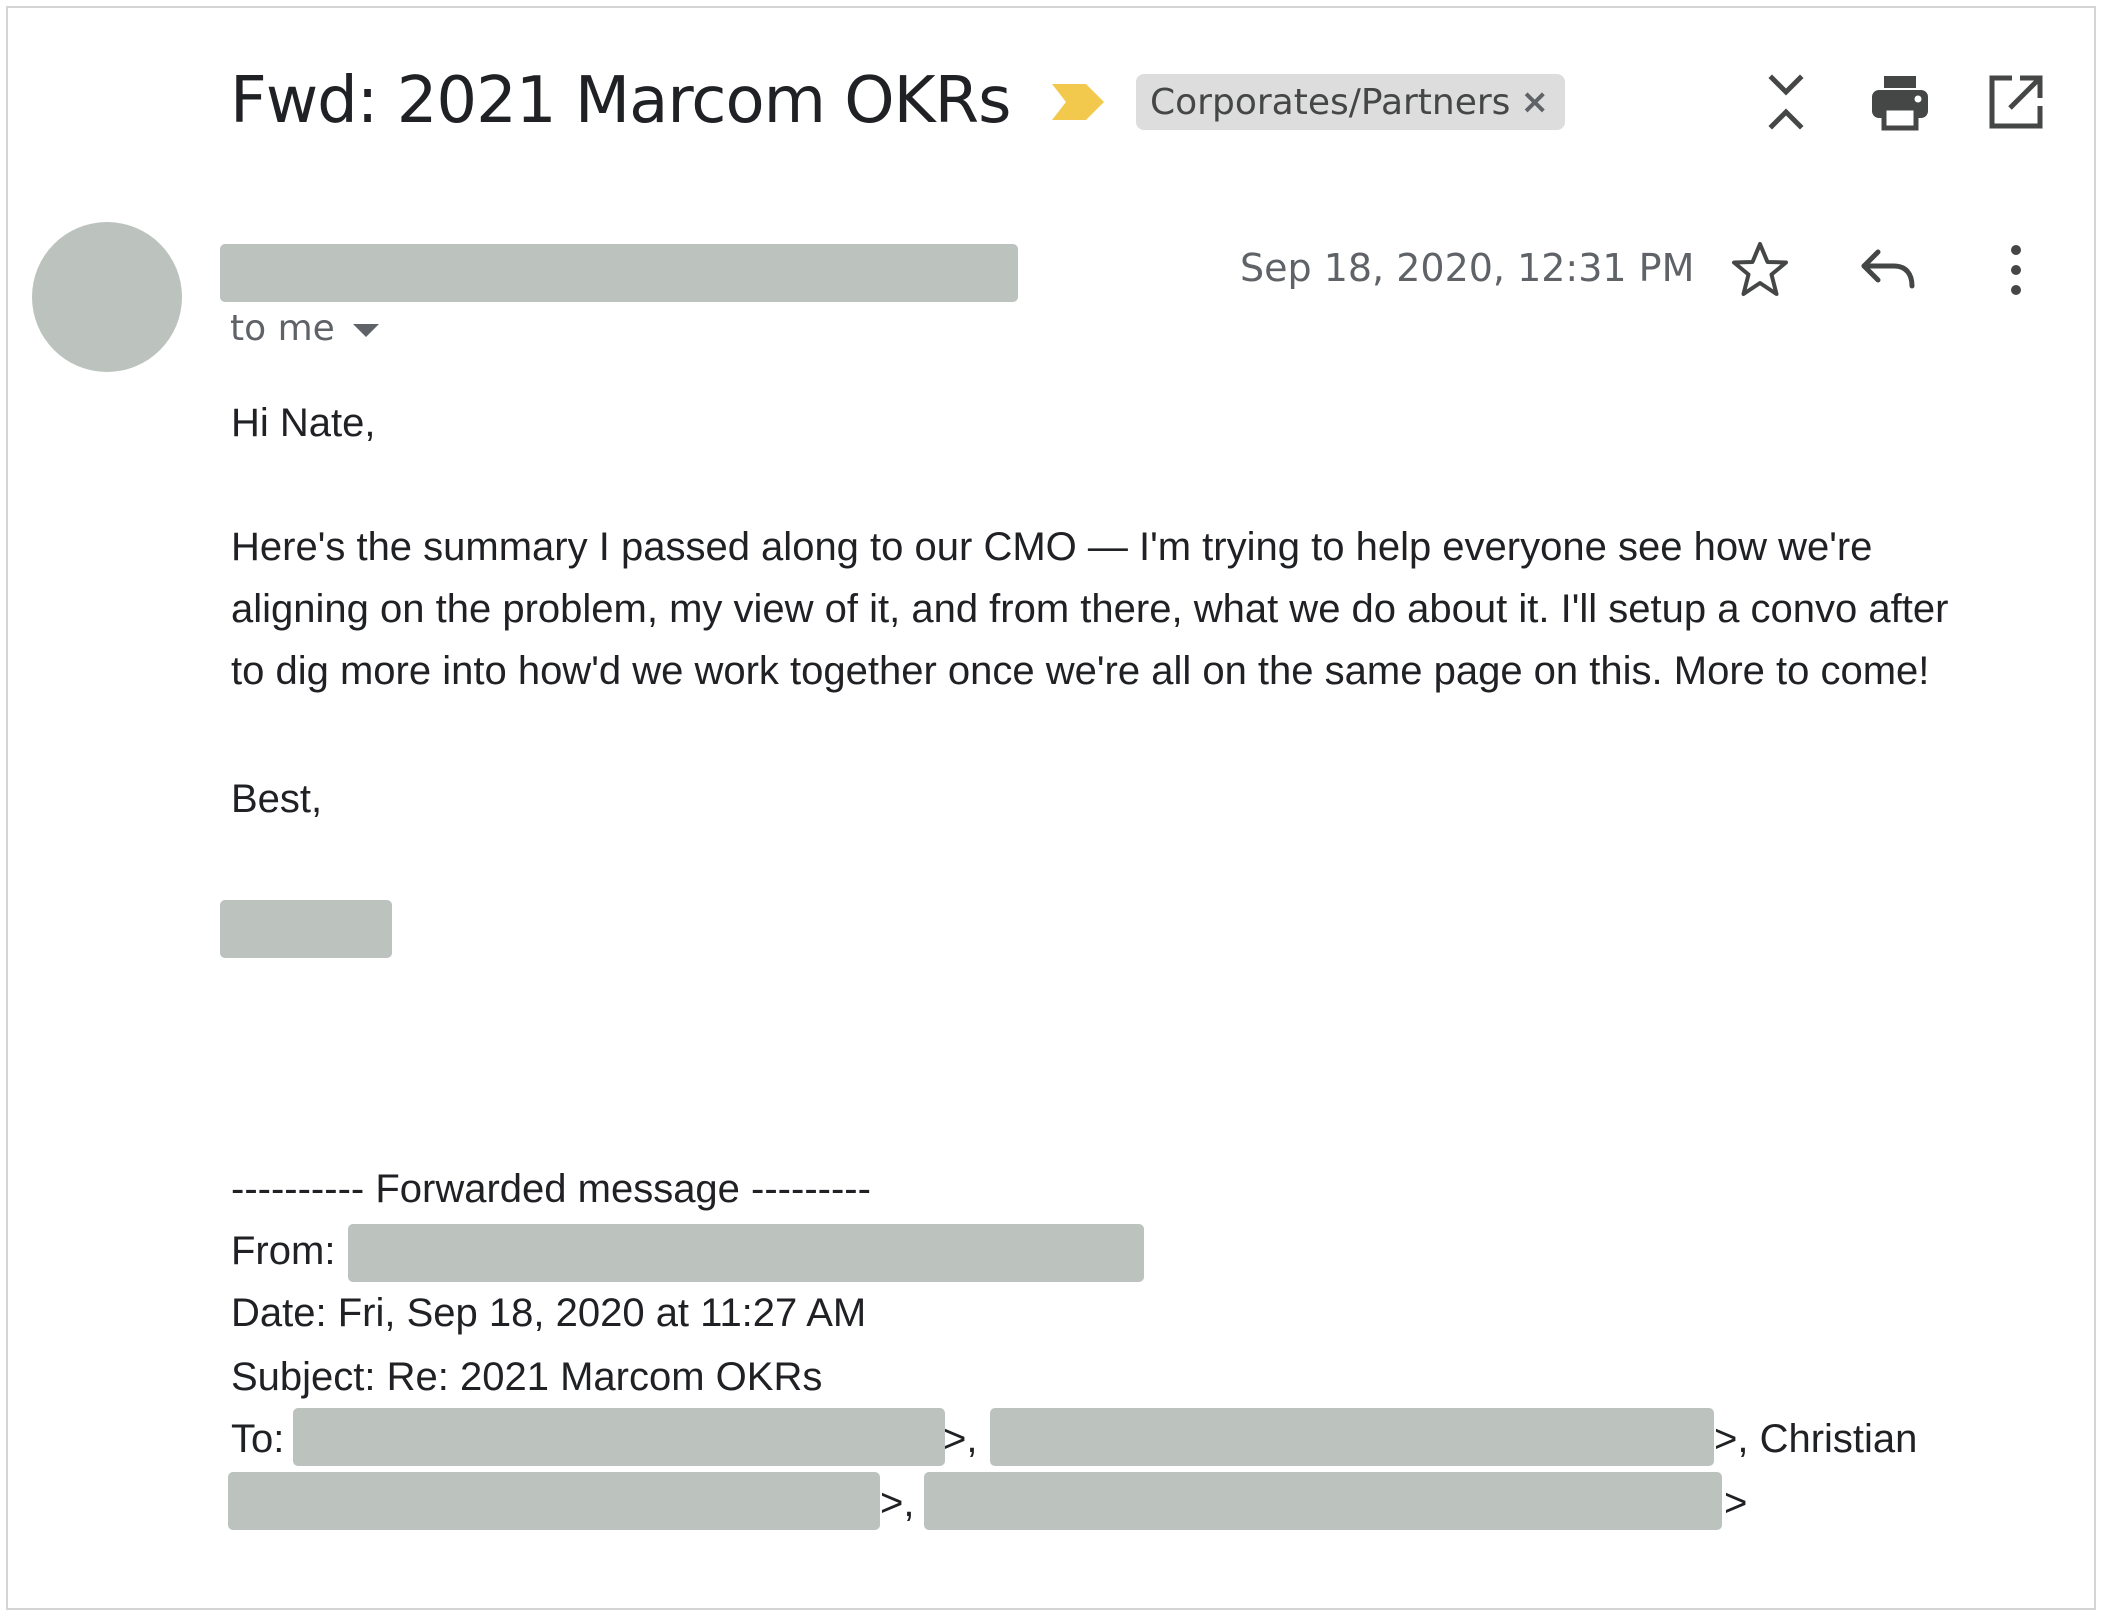 This screenshot has width=2104, height=1616. What do you see at coordinates (1760, 270) in the screenshot?
I see `star-icon` at bounding box center [1760, 270].